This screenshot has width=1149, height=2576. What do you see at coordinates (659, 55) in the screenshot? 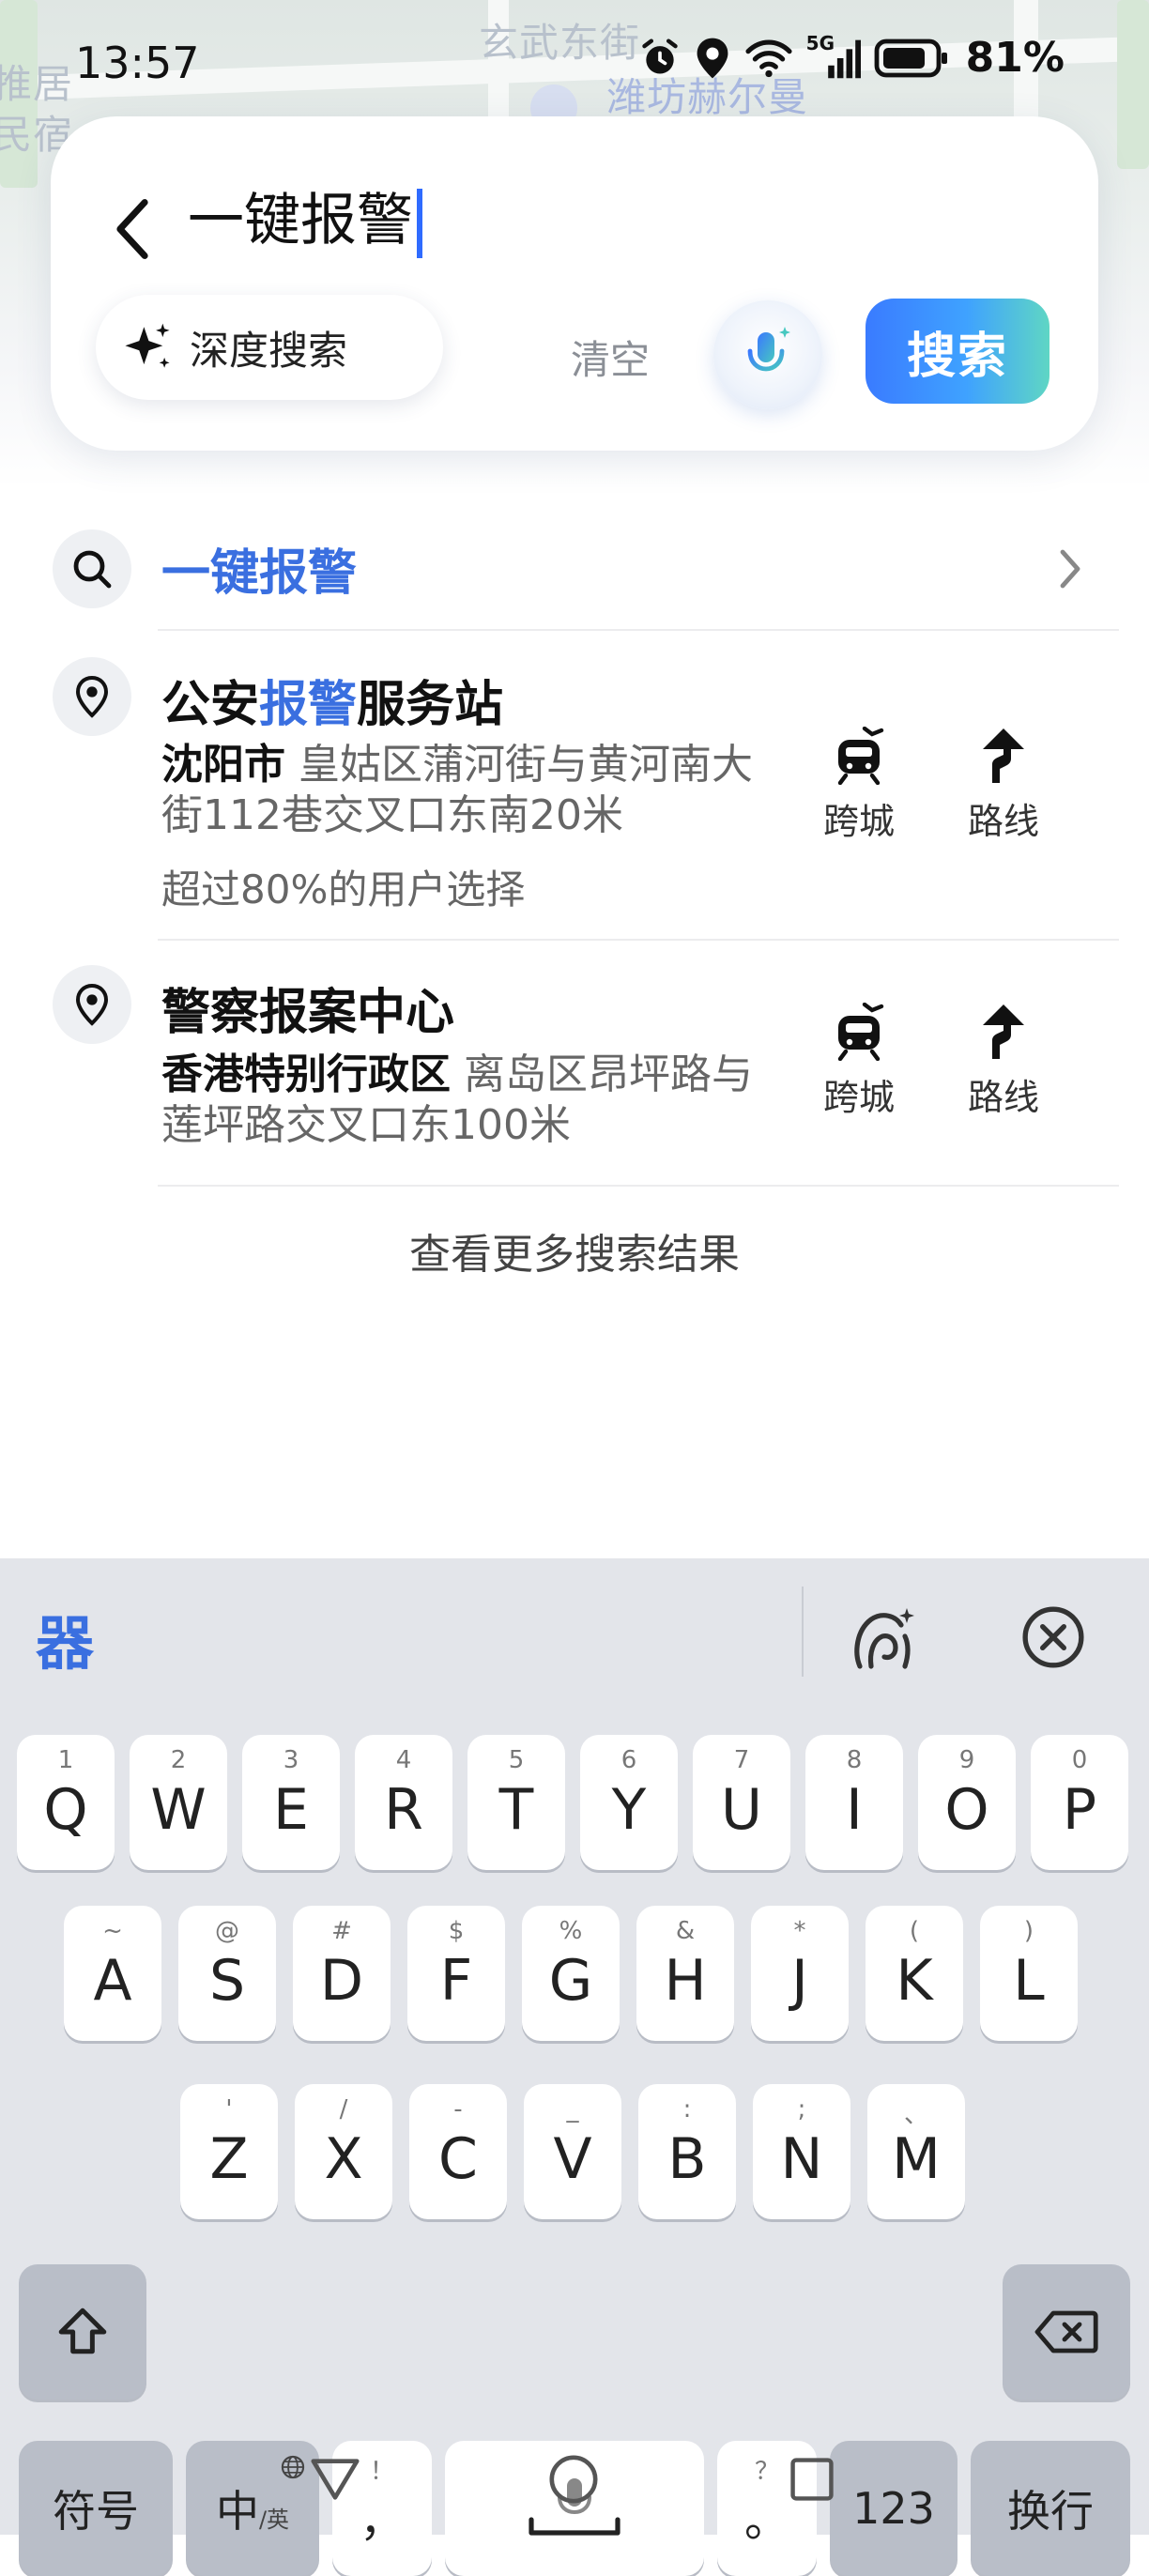
I see `alarm-icon` at bounding box center [659, 55].